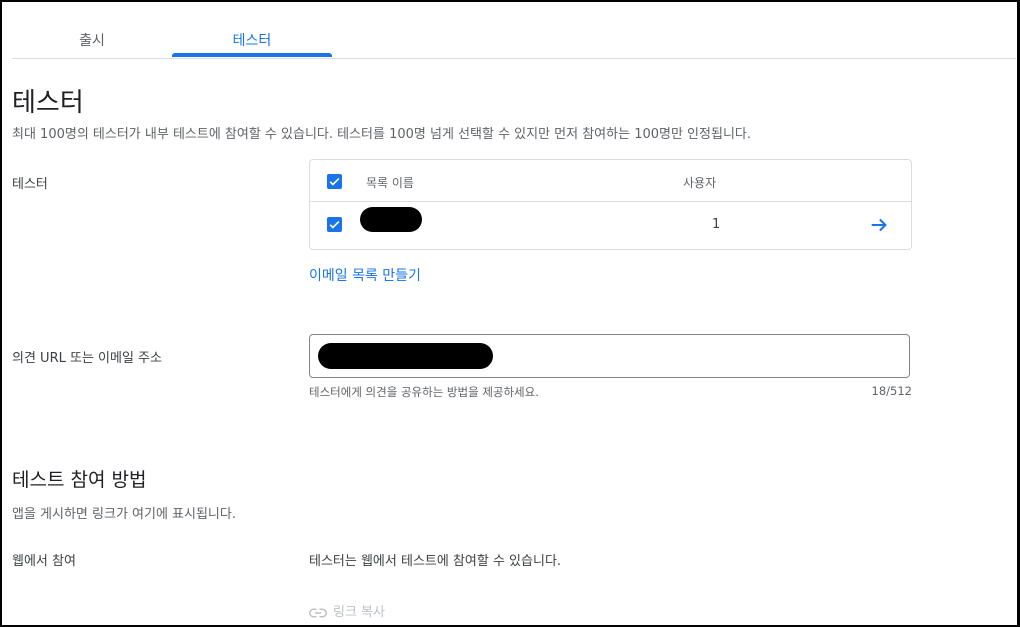 This screenshot has width=1020, height=627. What do you see at coordinates (92, 40) in the screenshot?
I see `tab-release: 출시` at bounding box center [92, 40].